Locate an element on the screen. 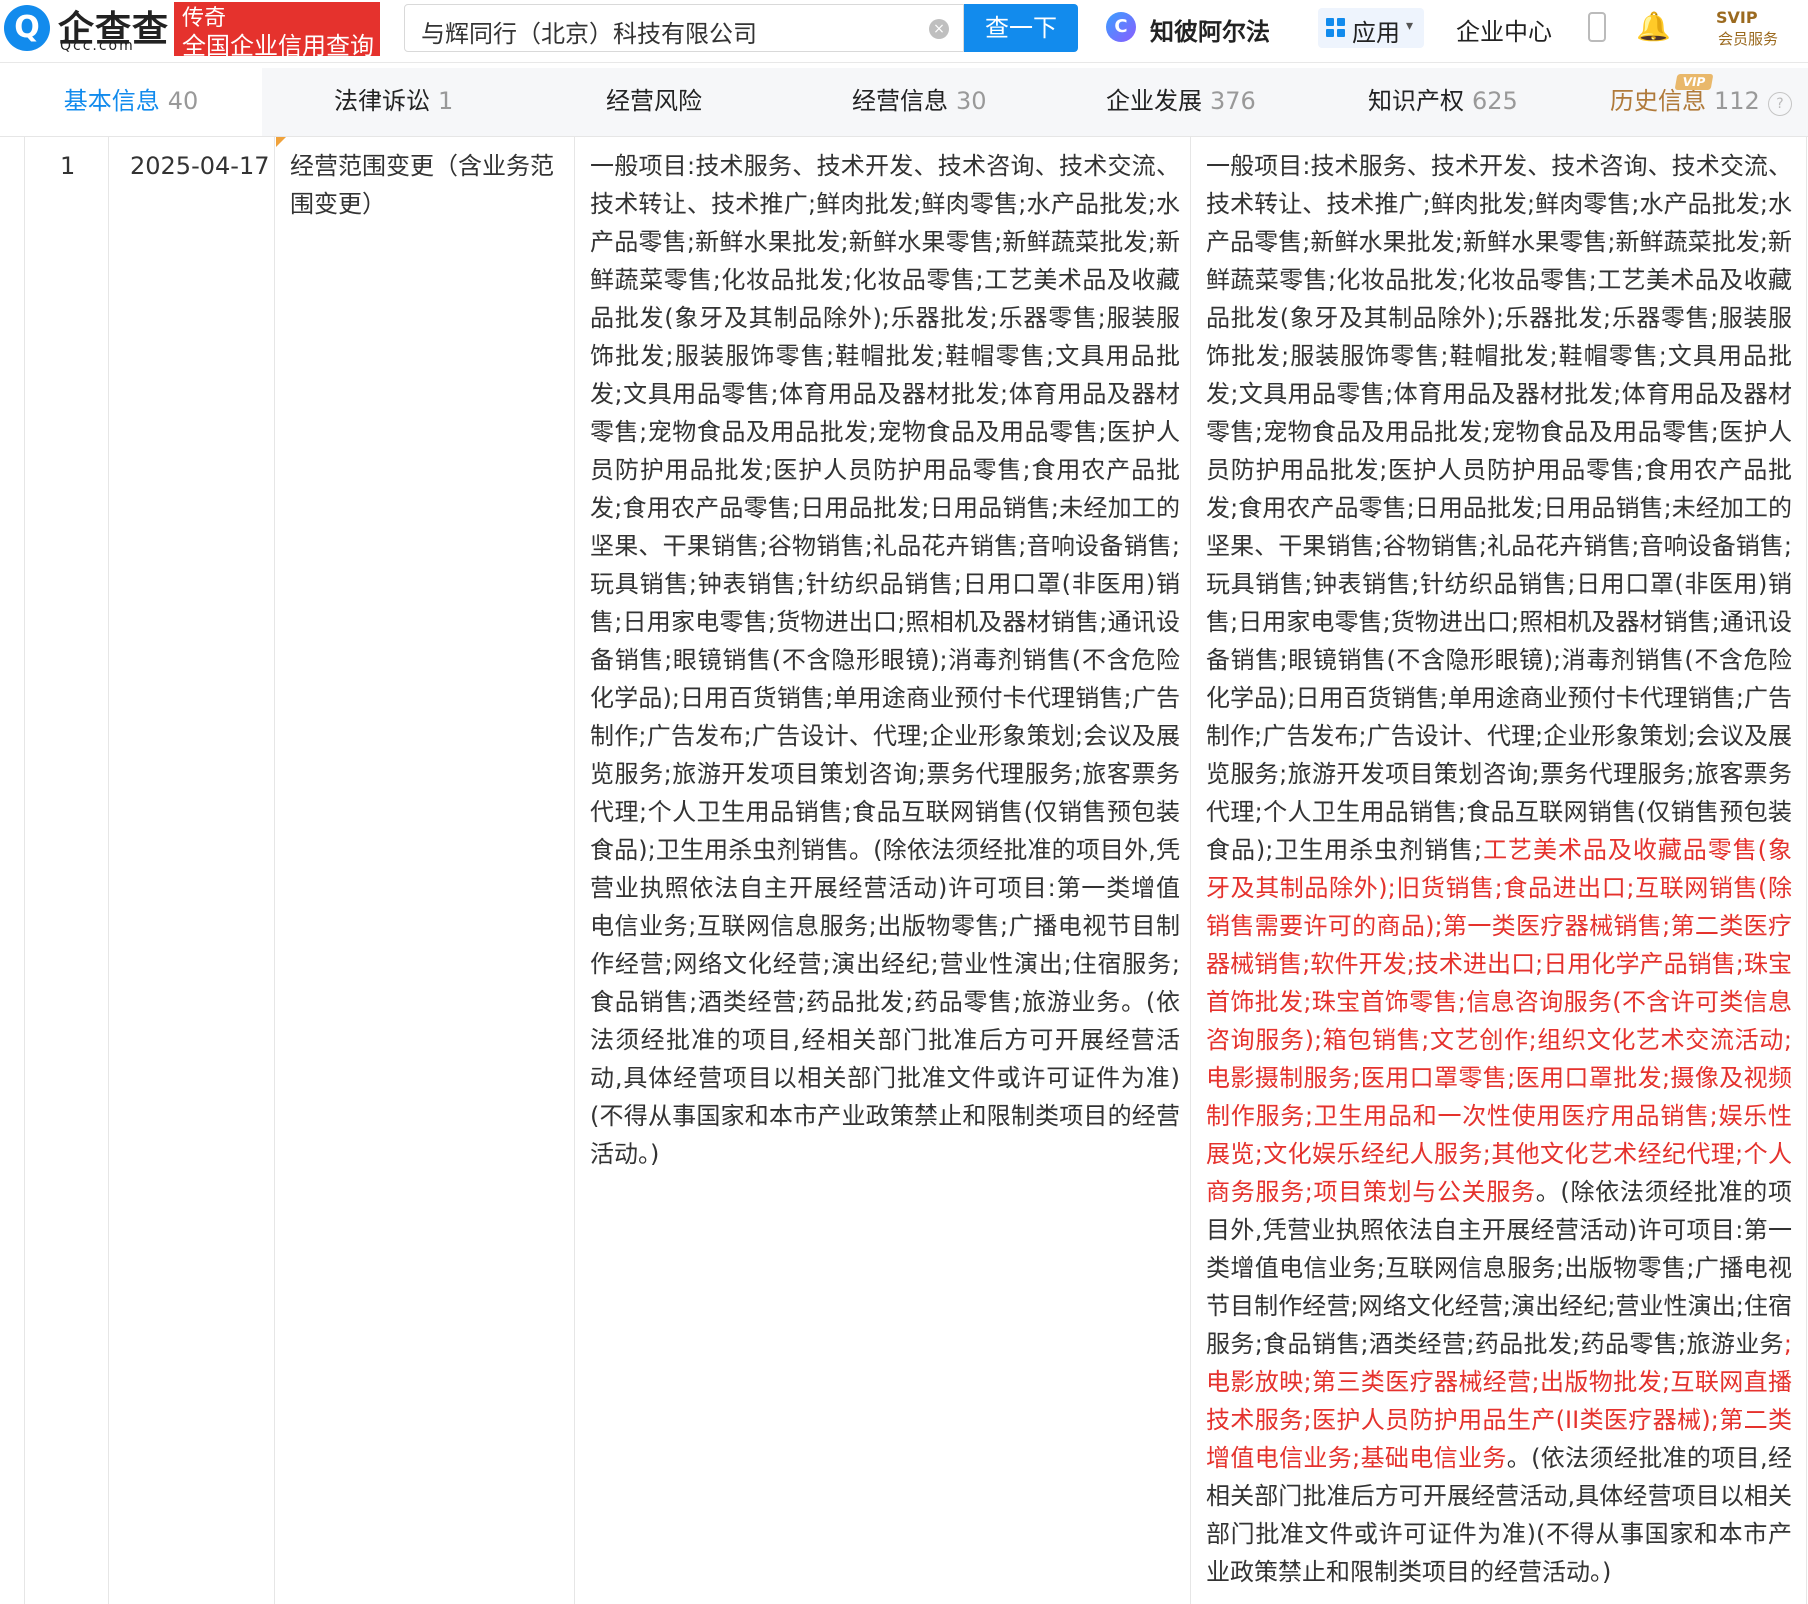 This screenshot has width=1808, height=1604. mobile-phone-icon is located at coordinates (1597, 27).